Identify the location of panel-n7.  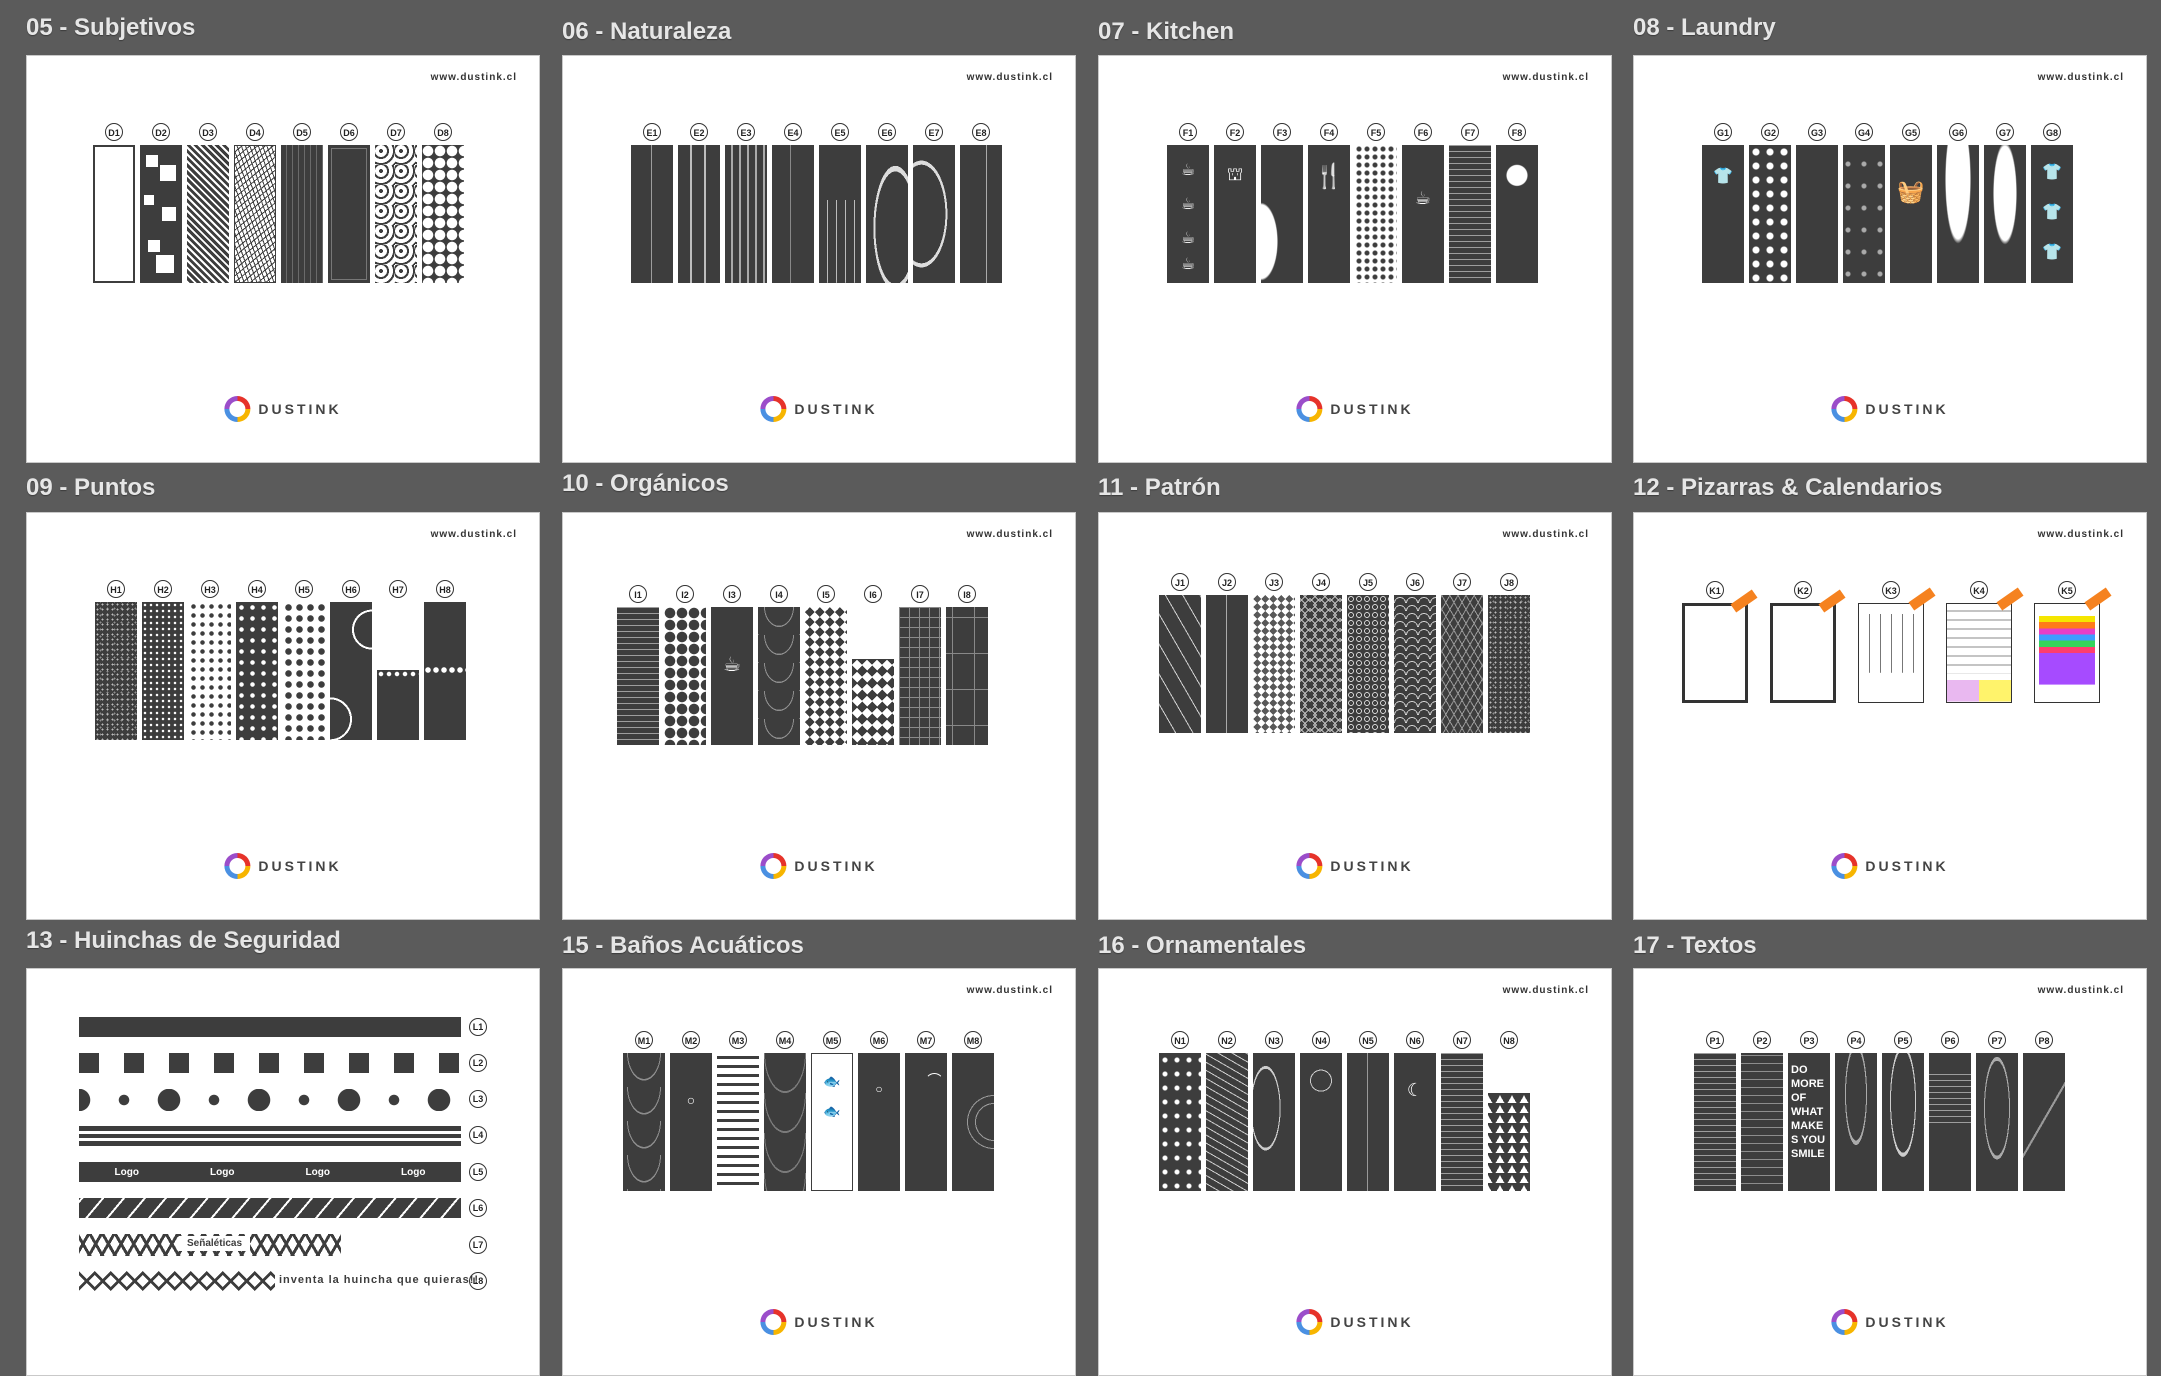
(1462, 1122).